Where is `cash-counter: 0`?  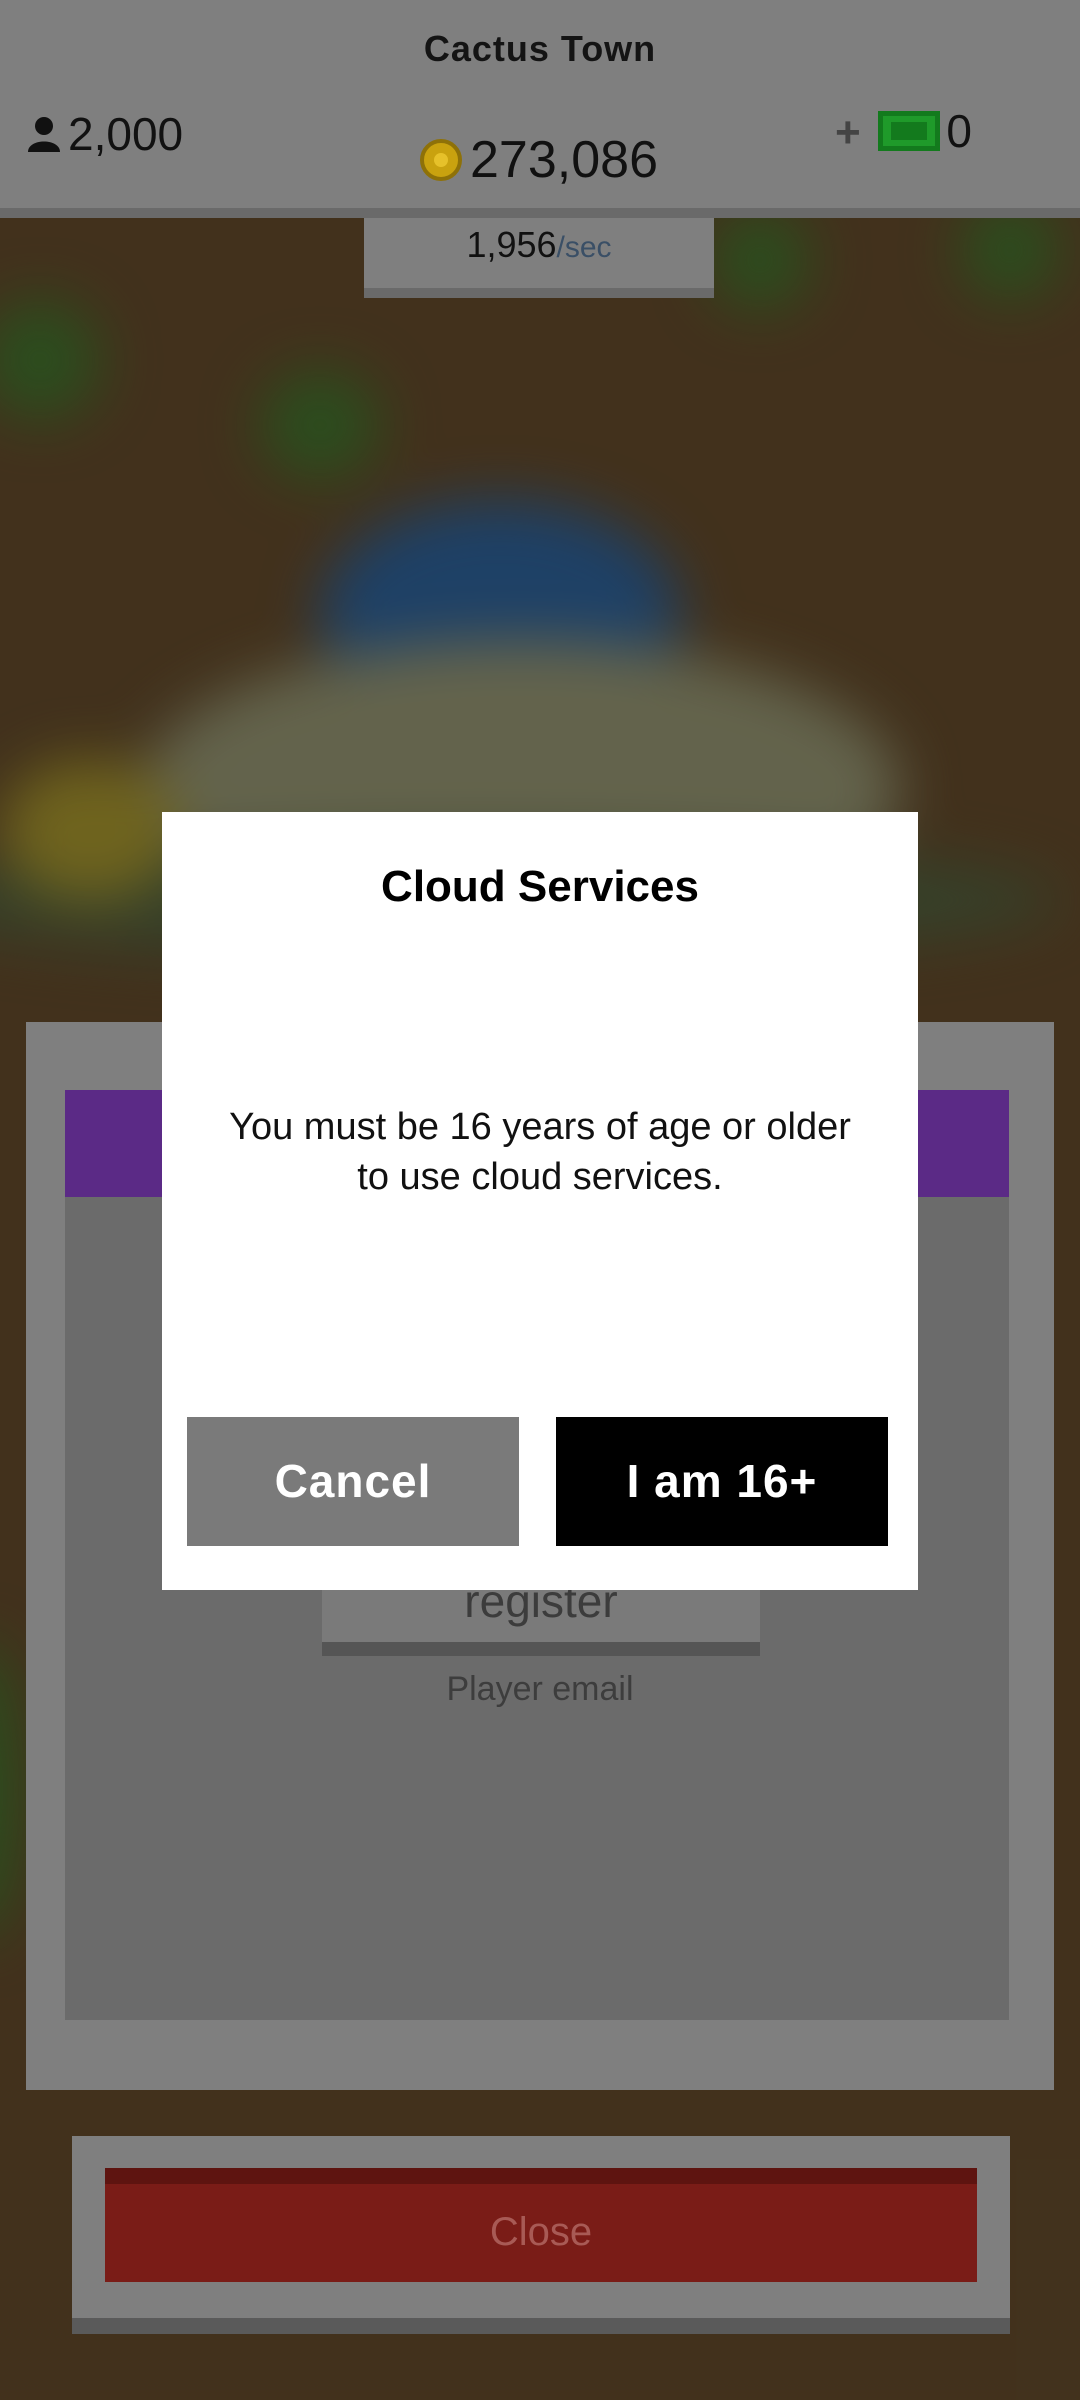 cash-counter: 0 is located at coordinates (925, 131).